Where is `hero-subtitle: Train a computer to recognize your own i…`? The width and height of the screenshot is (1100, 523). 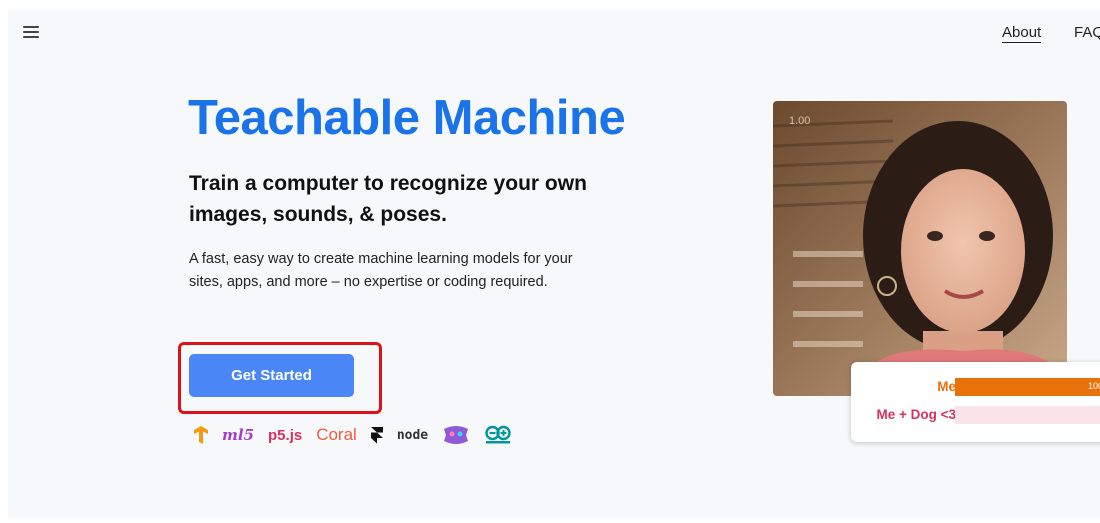
hero-subtitle: Train a computer to recognize your own i… is located at coordinates (388, 199).